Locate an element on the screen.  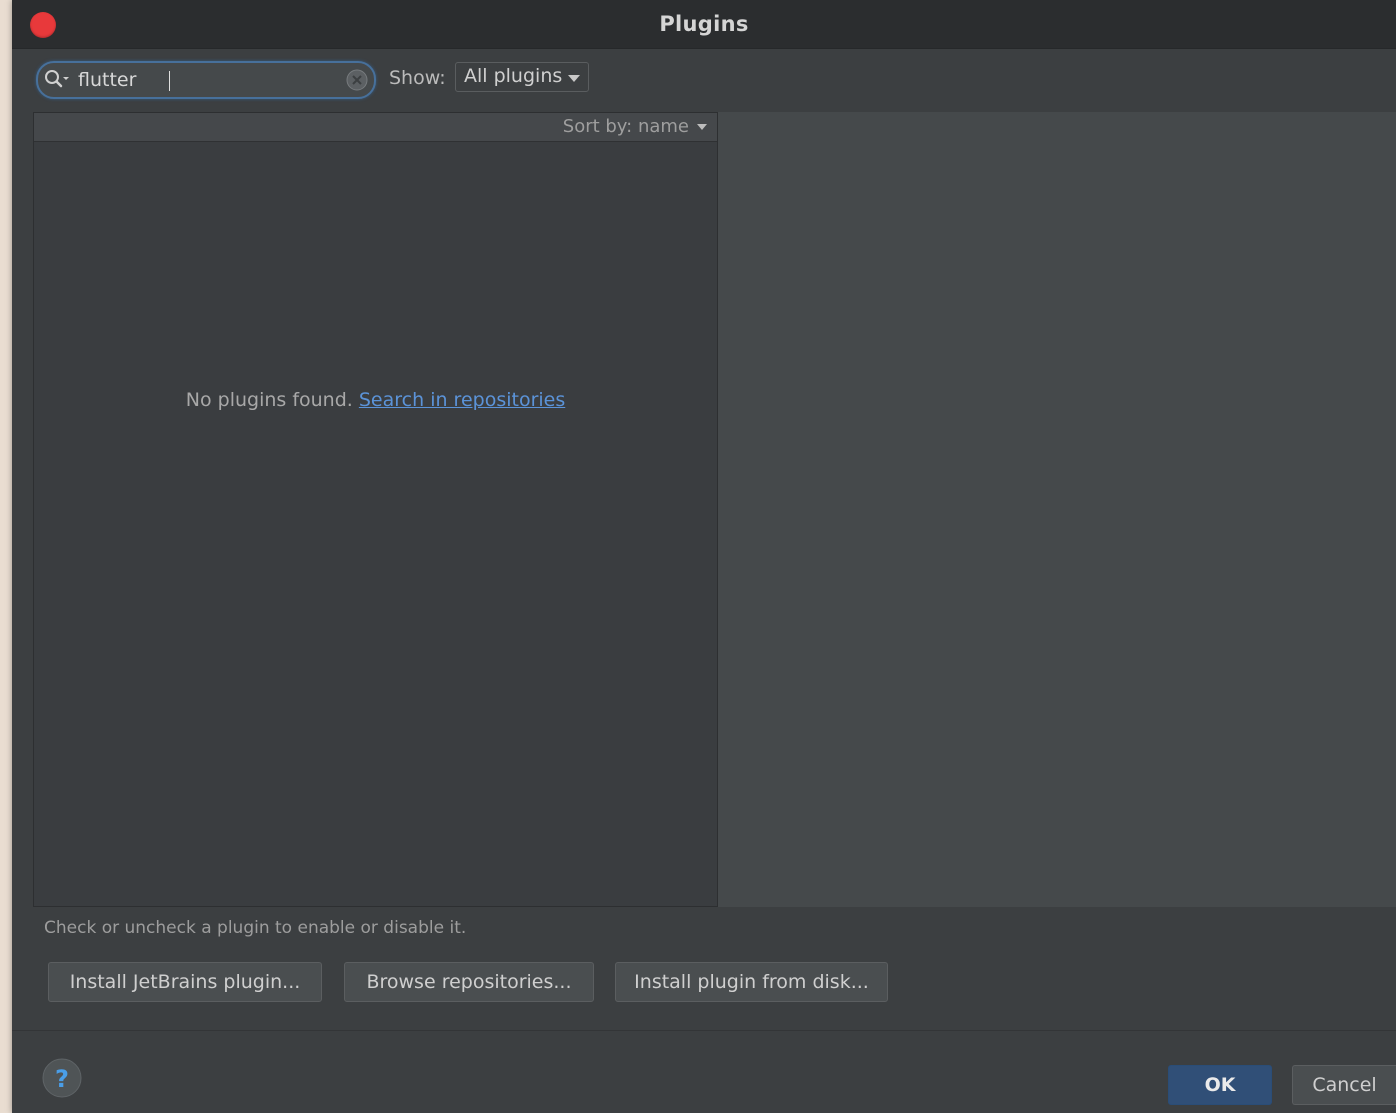
search-box is located at coordinates (206, 80).